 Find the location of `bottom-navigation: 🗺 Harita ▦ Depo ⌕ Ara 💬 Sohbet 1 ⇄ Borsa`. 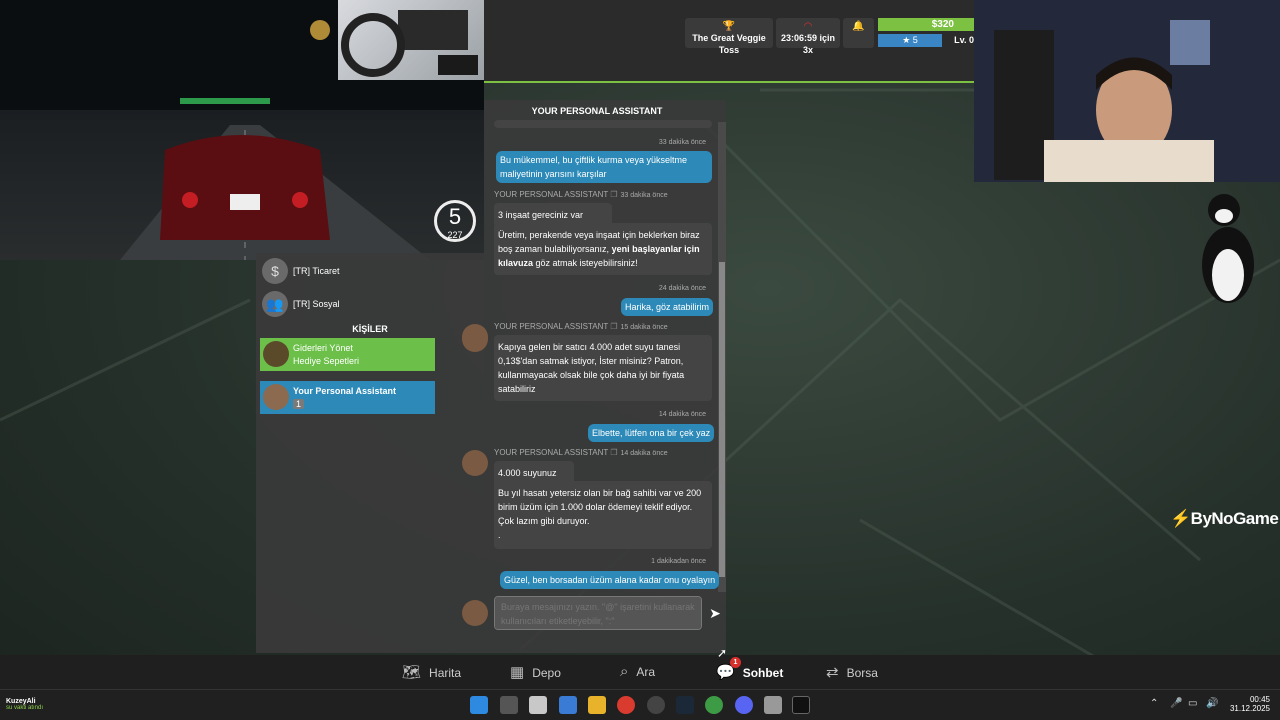

bottom-navigation: 🗺 Harita ▦ Depo ⌕ Ara 💬 Sohbet 1 ⇄ Borsa is located at coordinates (640, 672).